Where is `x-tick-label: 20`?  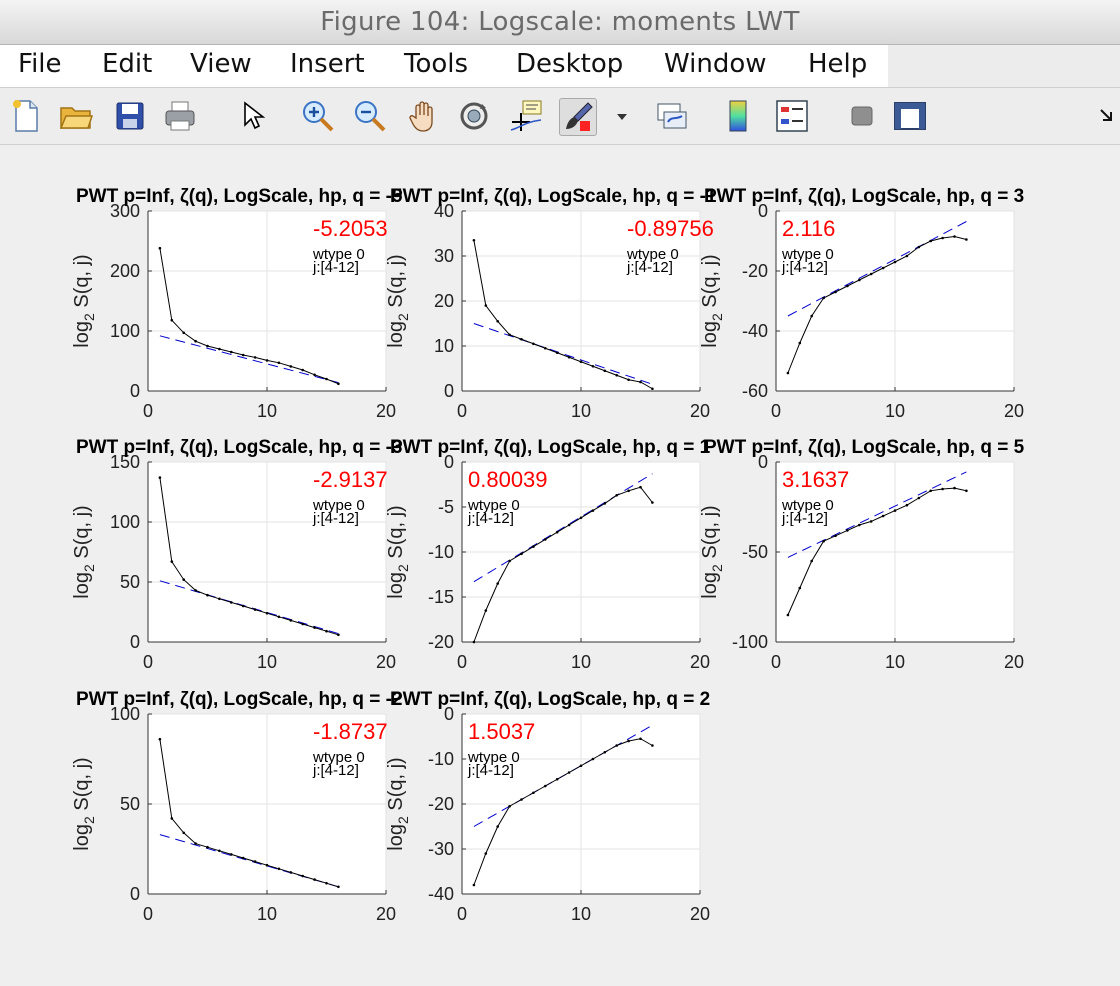
x-tick-label: 20 is located at coordinates (700, 411).